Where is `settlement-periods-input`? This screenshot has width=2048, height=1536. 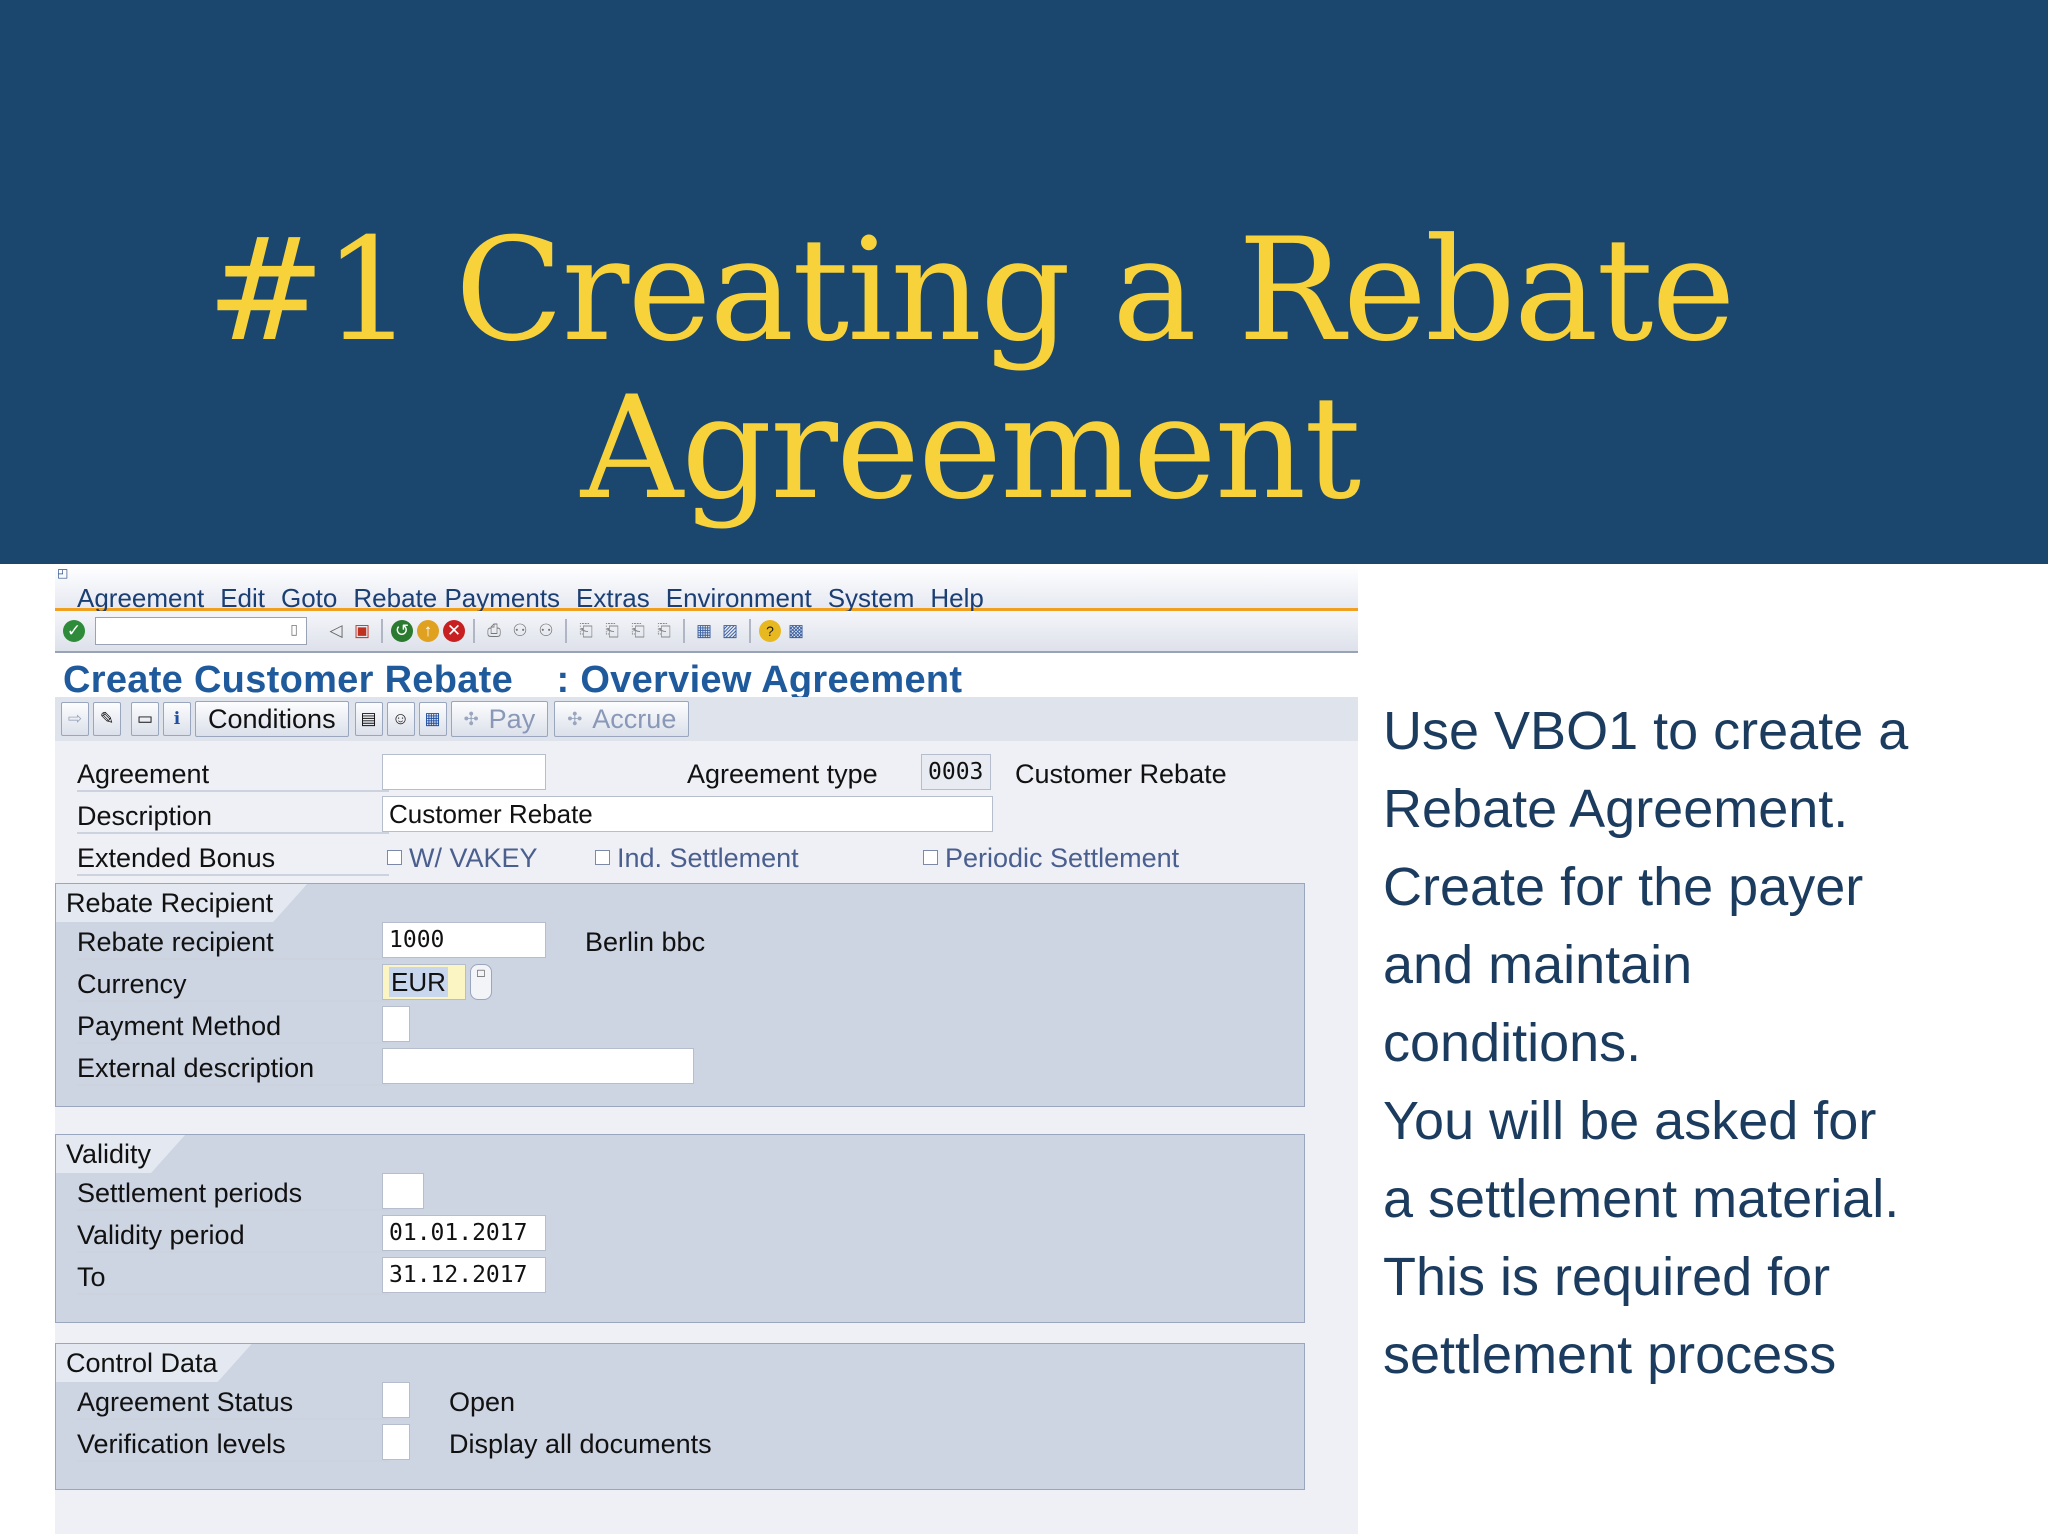 settlement-periods-input is located at coordinates (403, 1191).